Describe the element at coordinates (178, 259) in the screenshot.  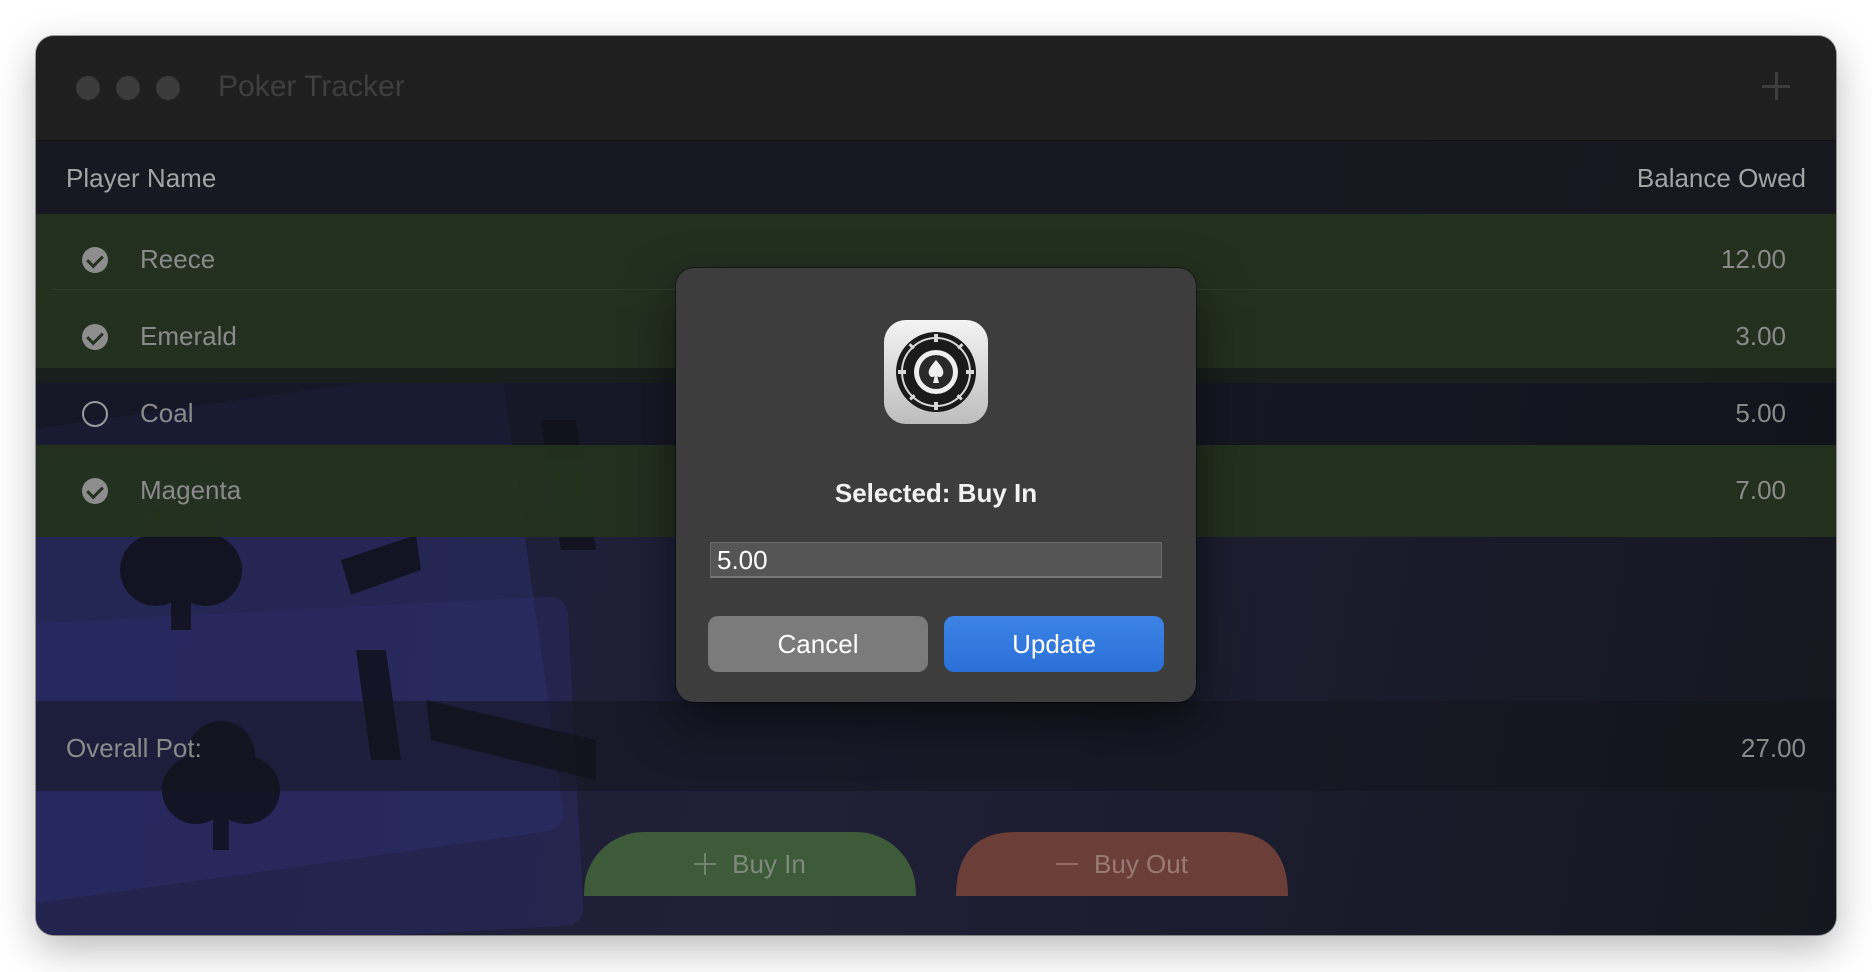
I see `player-name: Reece` at that location.